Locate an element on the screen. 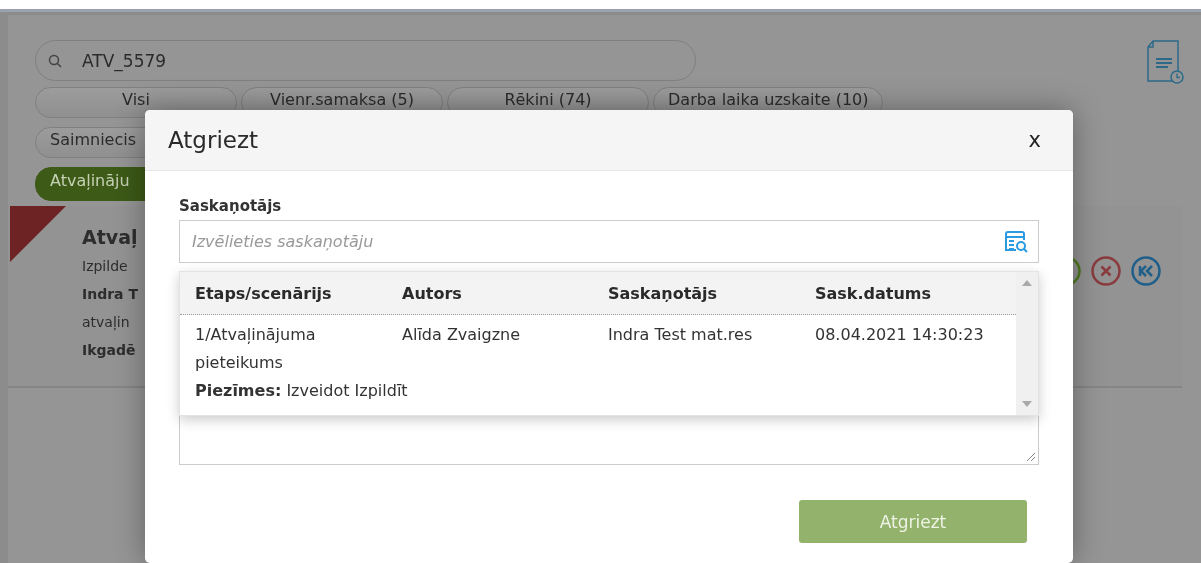  document-clock-icon is located at coordinates (1165, 62).